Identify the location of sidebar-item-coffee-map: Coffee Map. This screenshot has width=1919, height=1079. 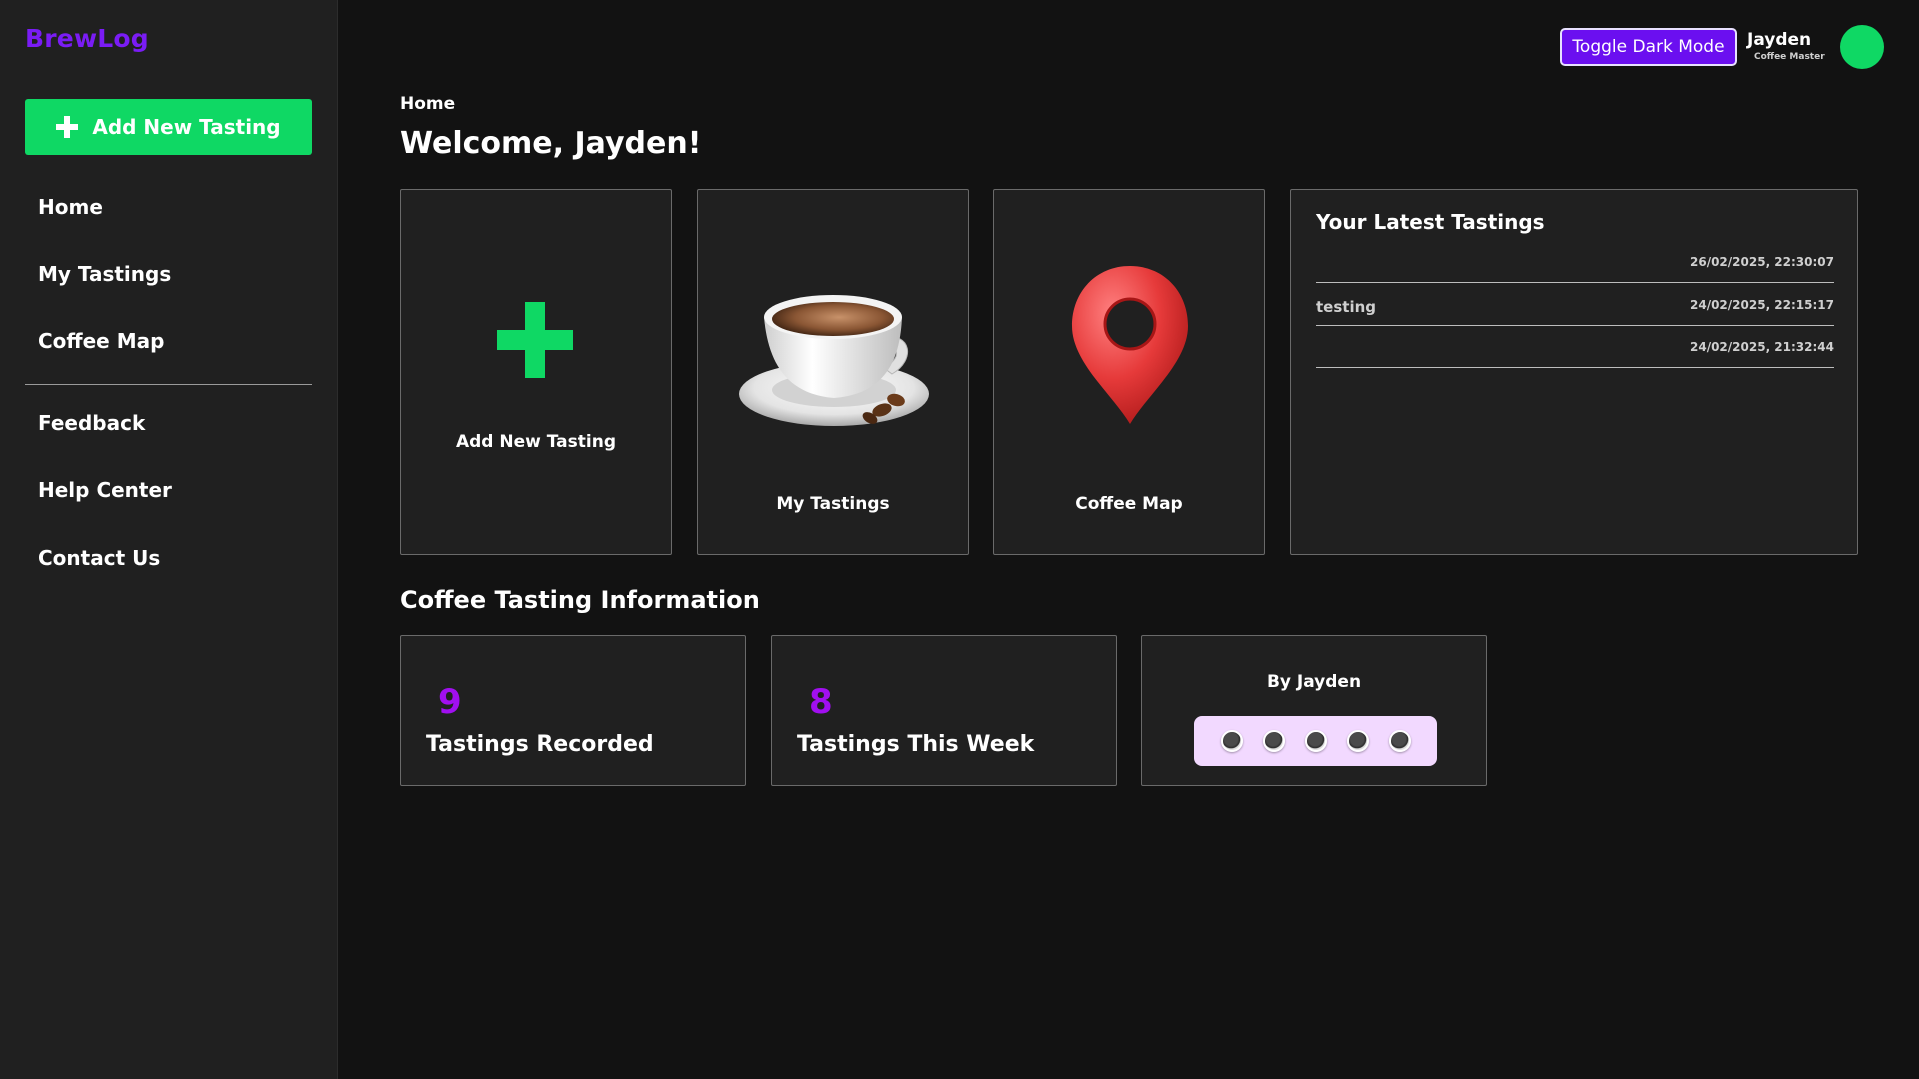
(101, 341).